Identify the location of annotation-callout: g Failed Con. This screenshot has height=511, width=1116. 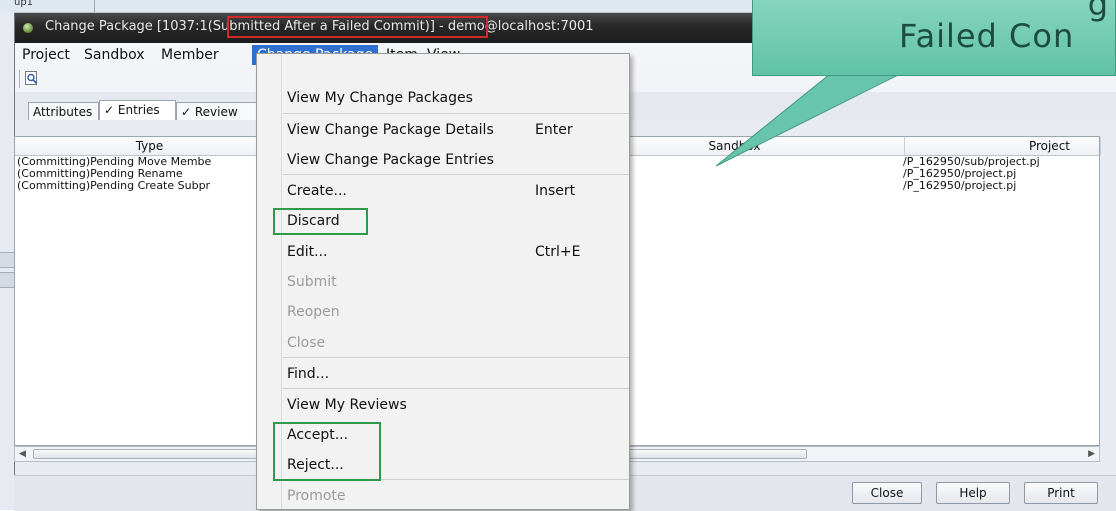
(934, 38).